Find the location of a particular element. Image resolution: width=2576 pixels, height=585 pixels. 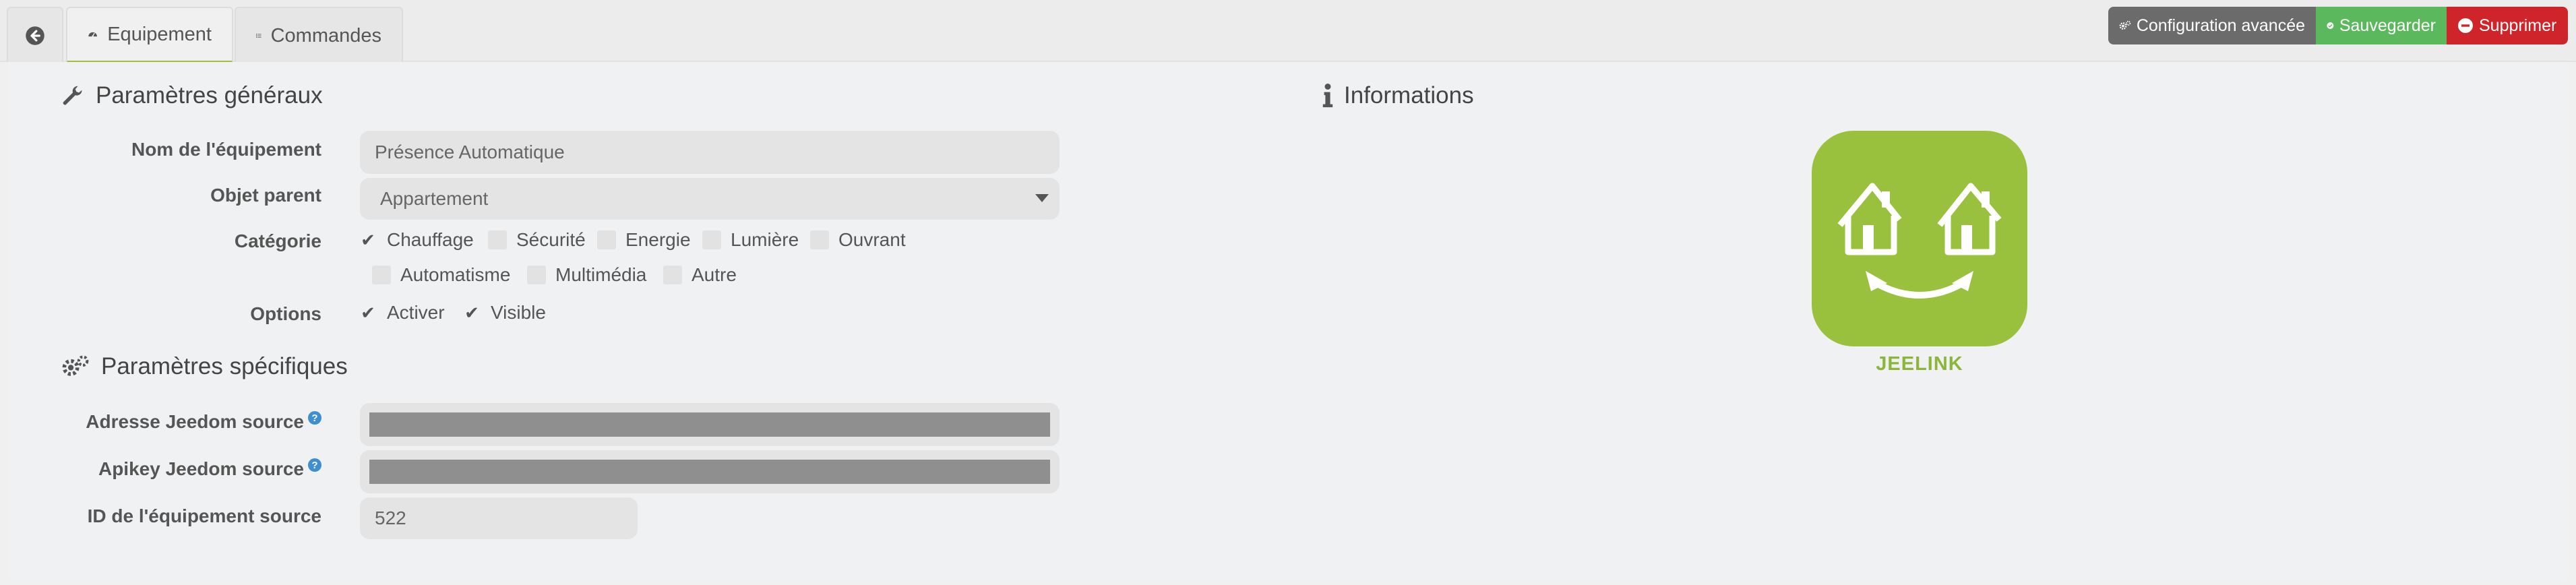

category-checkbox-automatisme: Automatisme is located at coordinates (441, 275).